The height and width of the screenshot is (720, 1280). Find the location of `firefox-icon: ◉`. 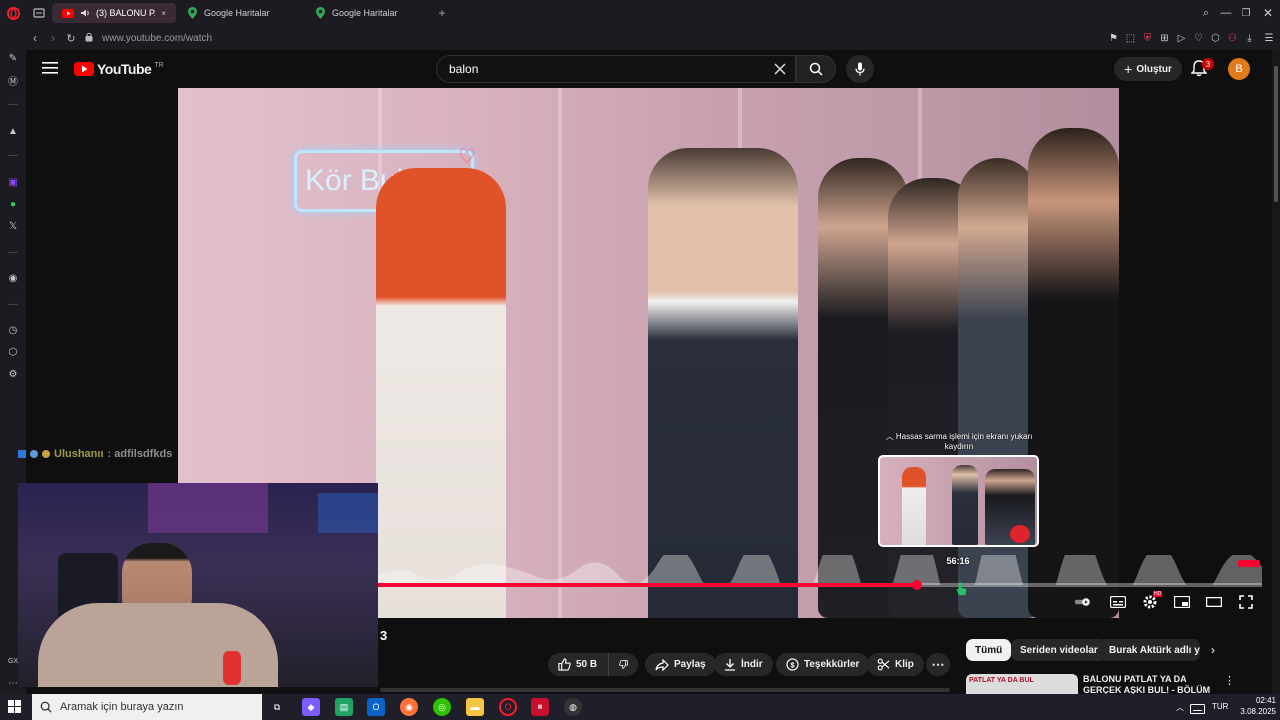

firefox-icon: ◉ is located at coordinates (409, 707).